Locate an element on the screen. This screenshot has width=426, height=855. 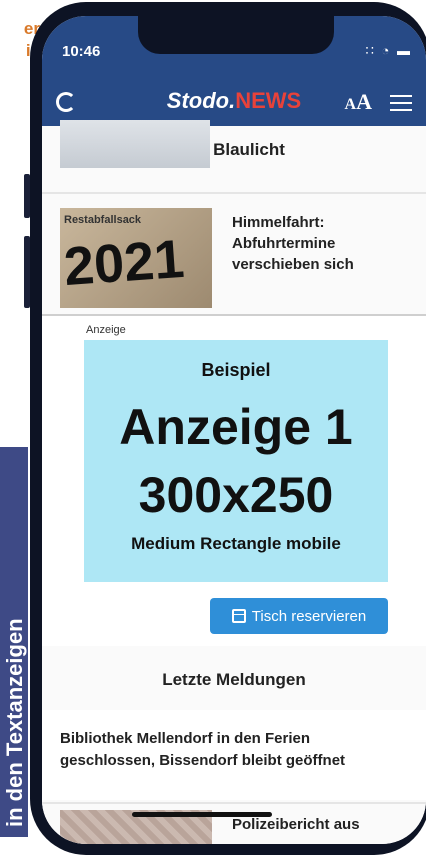
reserve-table-button: Tisch reservieren is located at coordinates (299, 616).